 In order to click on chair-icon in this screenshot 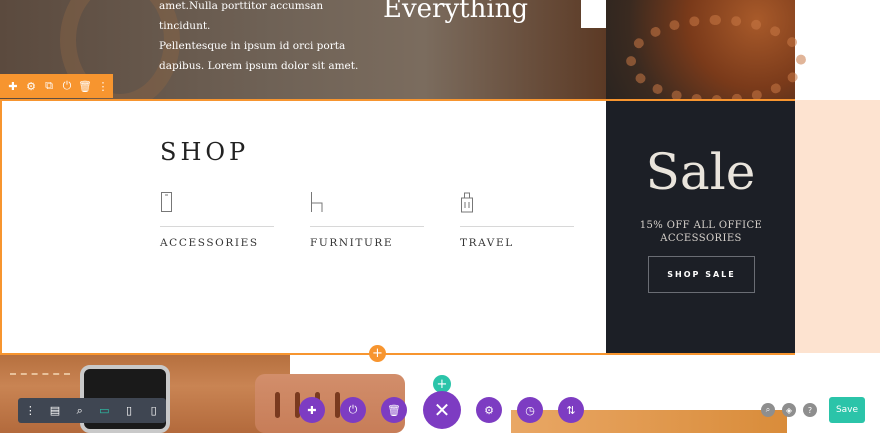, I will do `click(367, 204)`.